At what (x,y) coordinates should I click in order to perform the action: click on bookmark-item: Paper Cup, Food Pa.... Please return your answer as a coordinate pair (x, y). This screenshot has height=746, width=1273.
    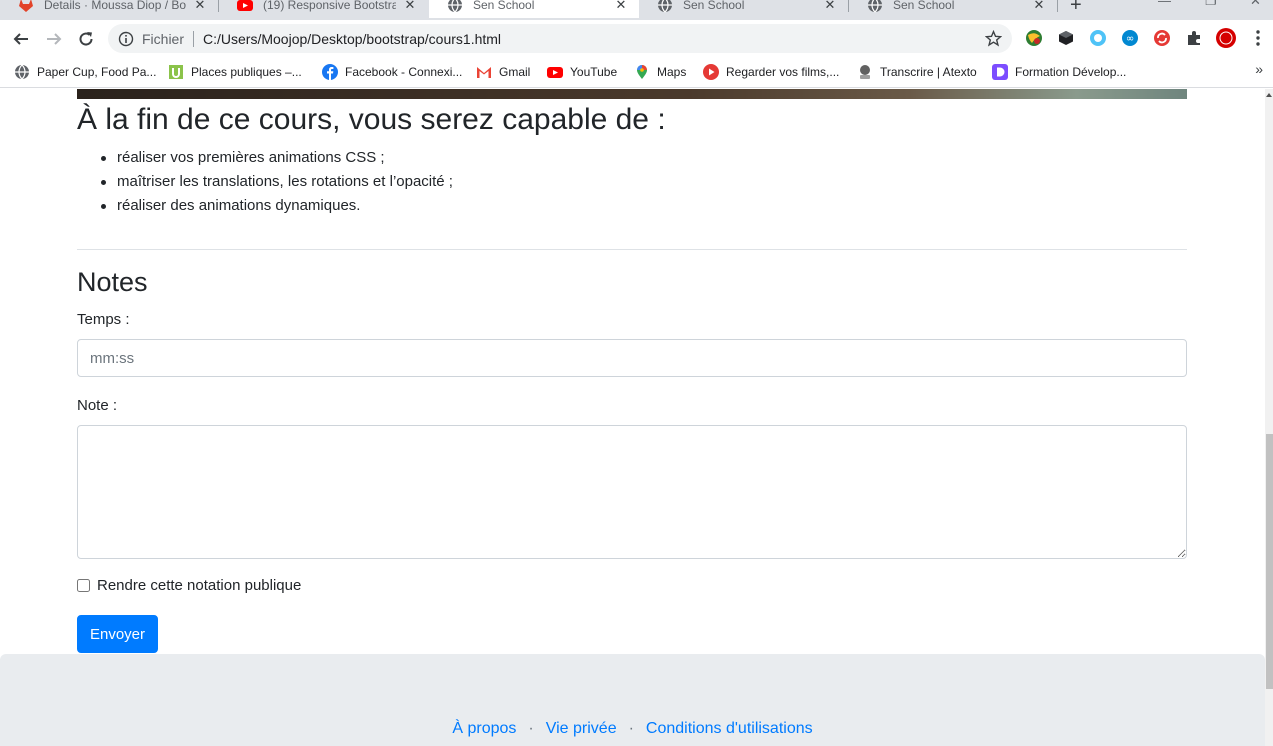
    Looking at the image, I should click on (85, 72).